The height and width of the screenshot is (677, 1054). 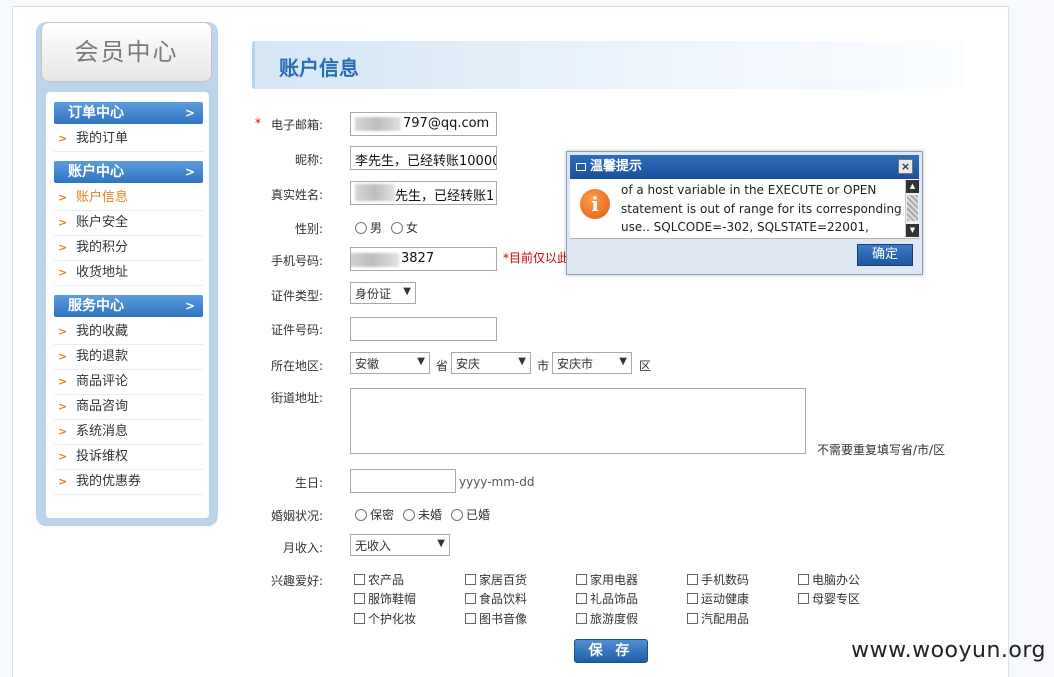 What do you see at coordinates (128, 332) in the screenshot?
I see `sidebar-item-favorites: > 我的收藏` at bounding box center [128, 332].